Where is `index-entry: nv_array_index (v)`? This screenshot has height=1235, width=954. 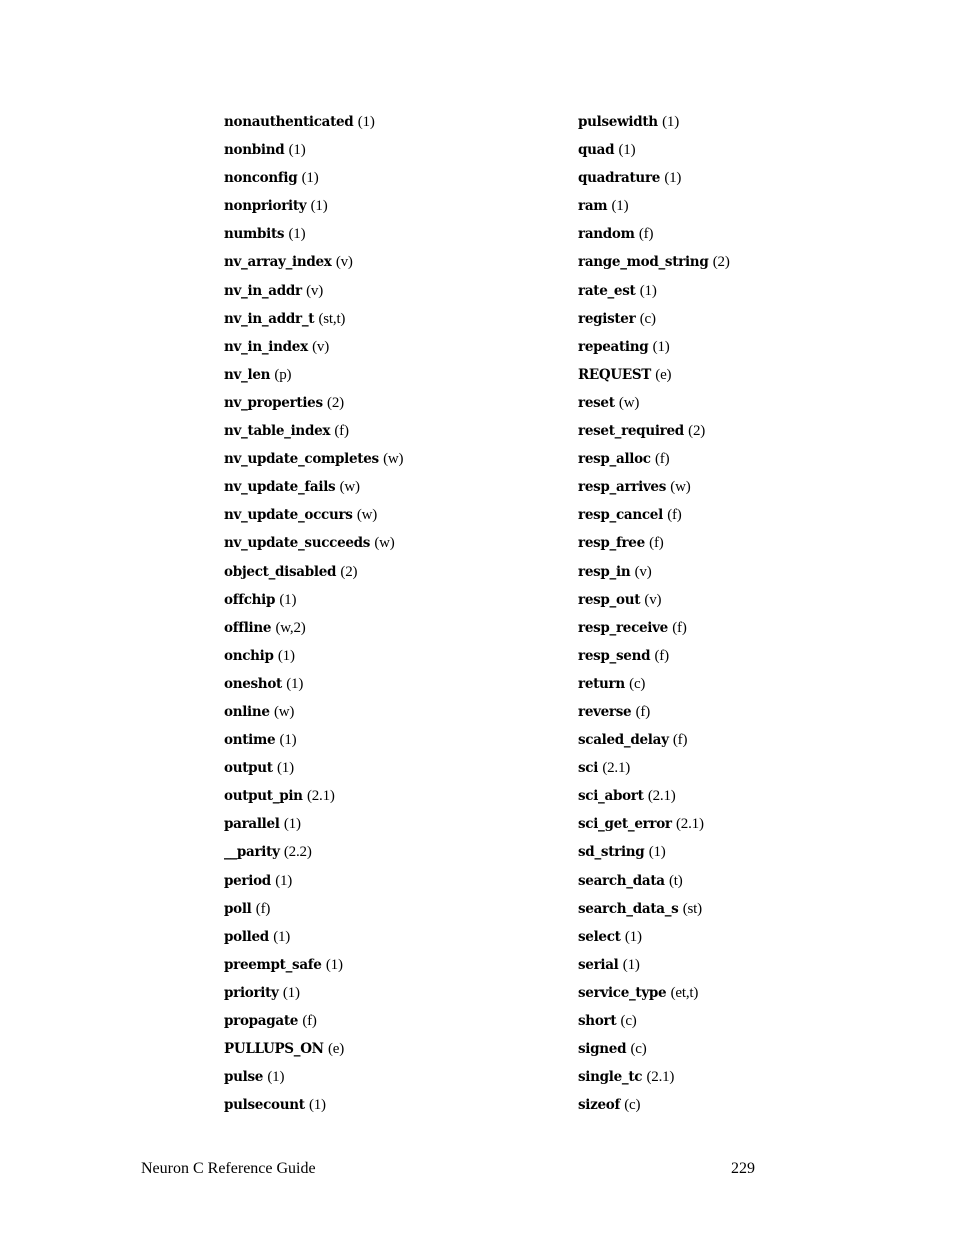
index-entry: nv_array_index (v) is located at coordinates (313, 265).